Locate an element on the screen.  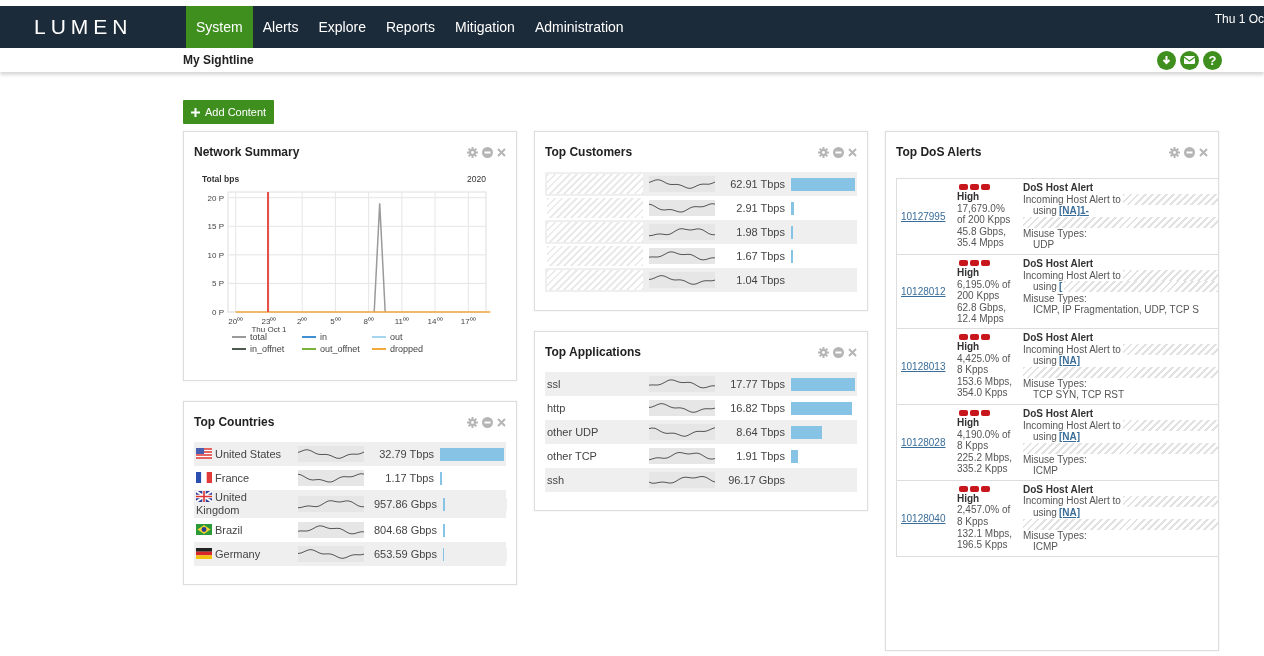
legend-label: in_offnet is located at coordinates (267, 349).